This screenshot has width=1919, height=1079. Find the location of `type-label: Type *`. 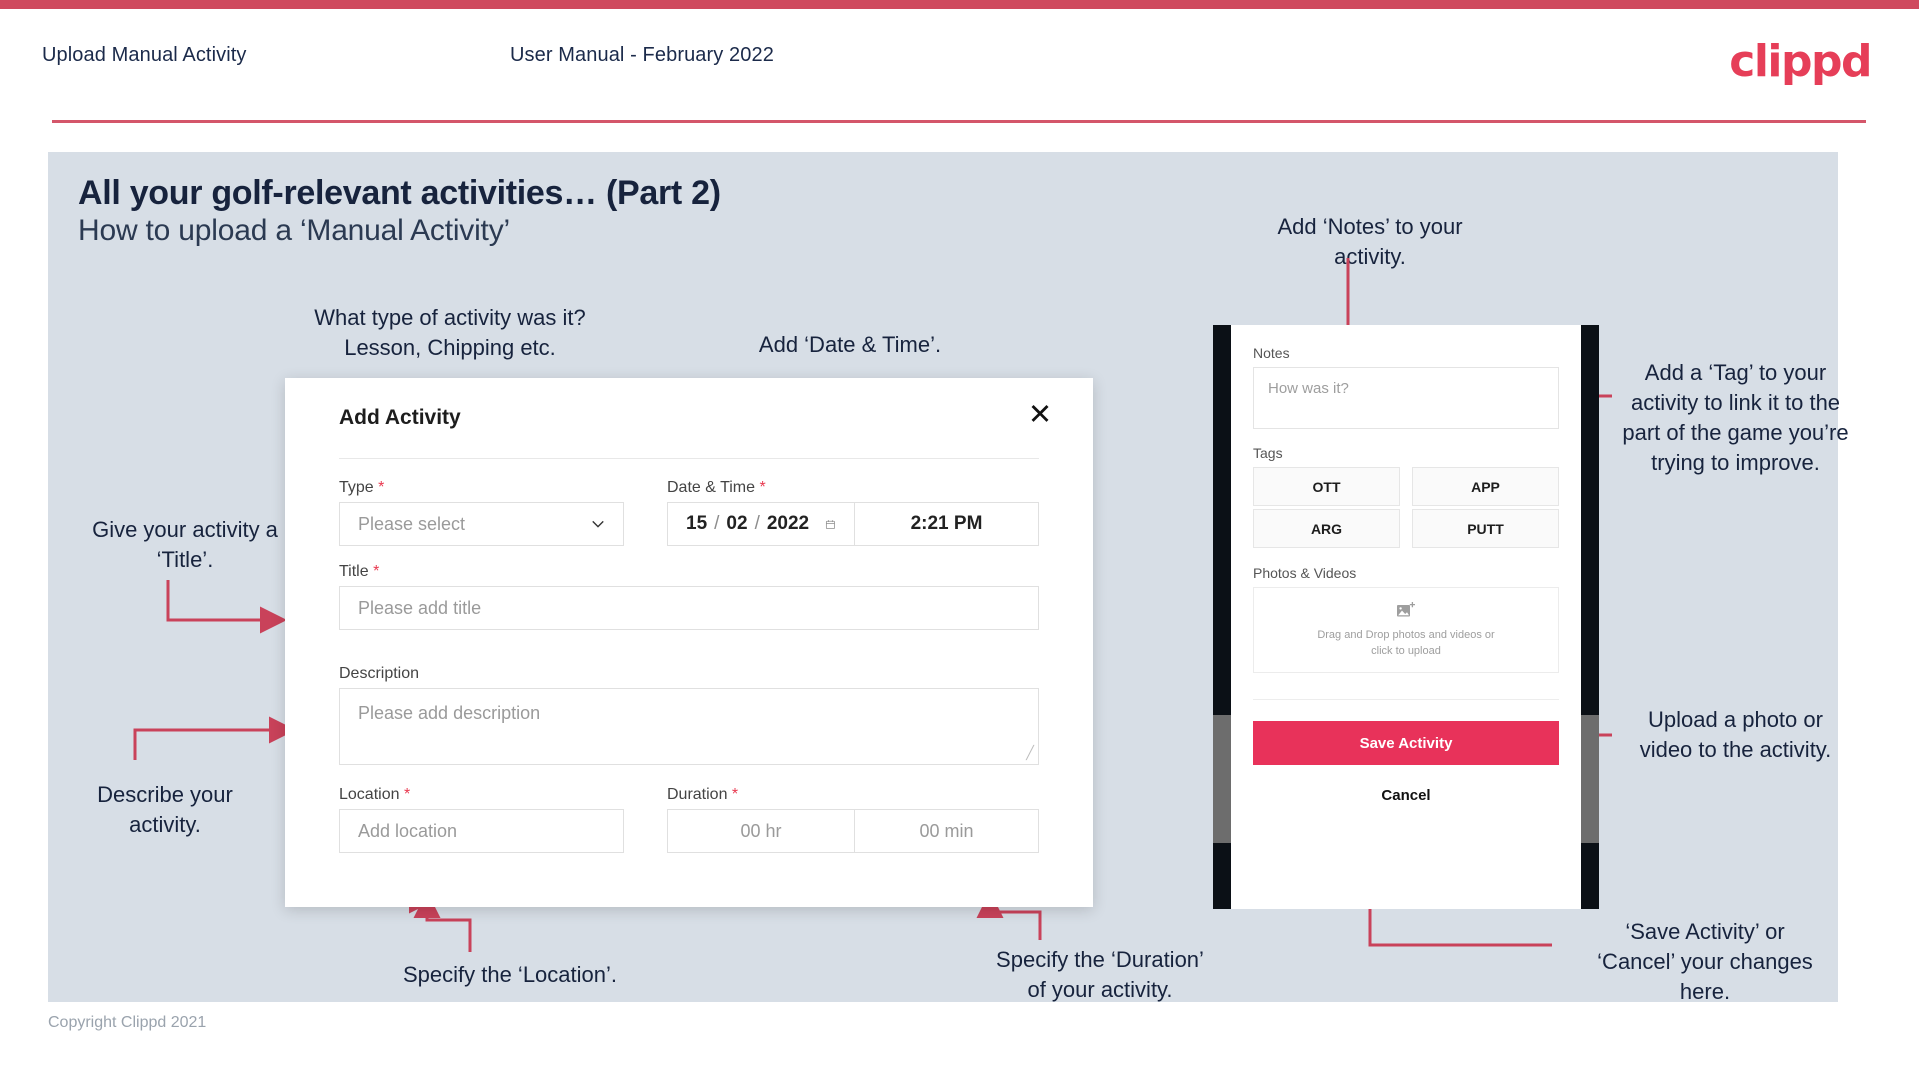

type-label: Type * is located at coordinates (361, 488).